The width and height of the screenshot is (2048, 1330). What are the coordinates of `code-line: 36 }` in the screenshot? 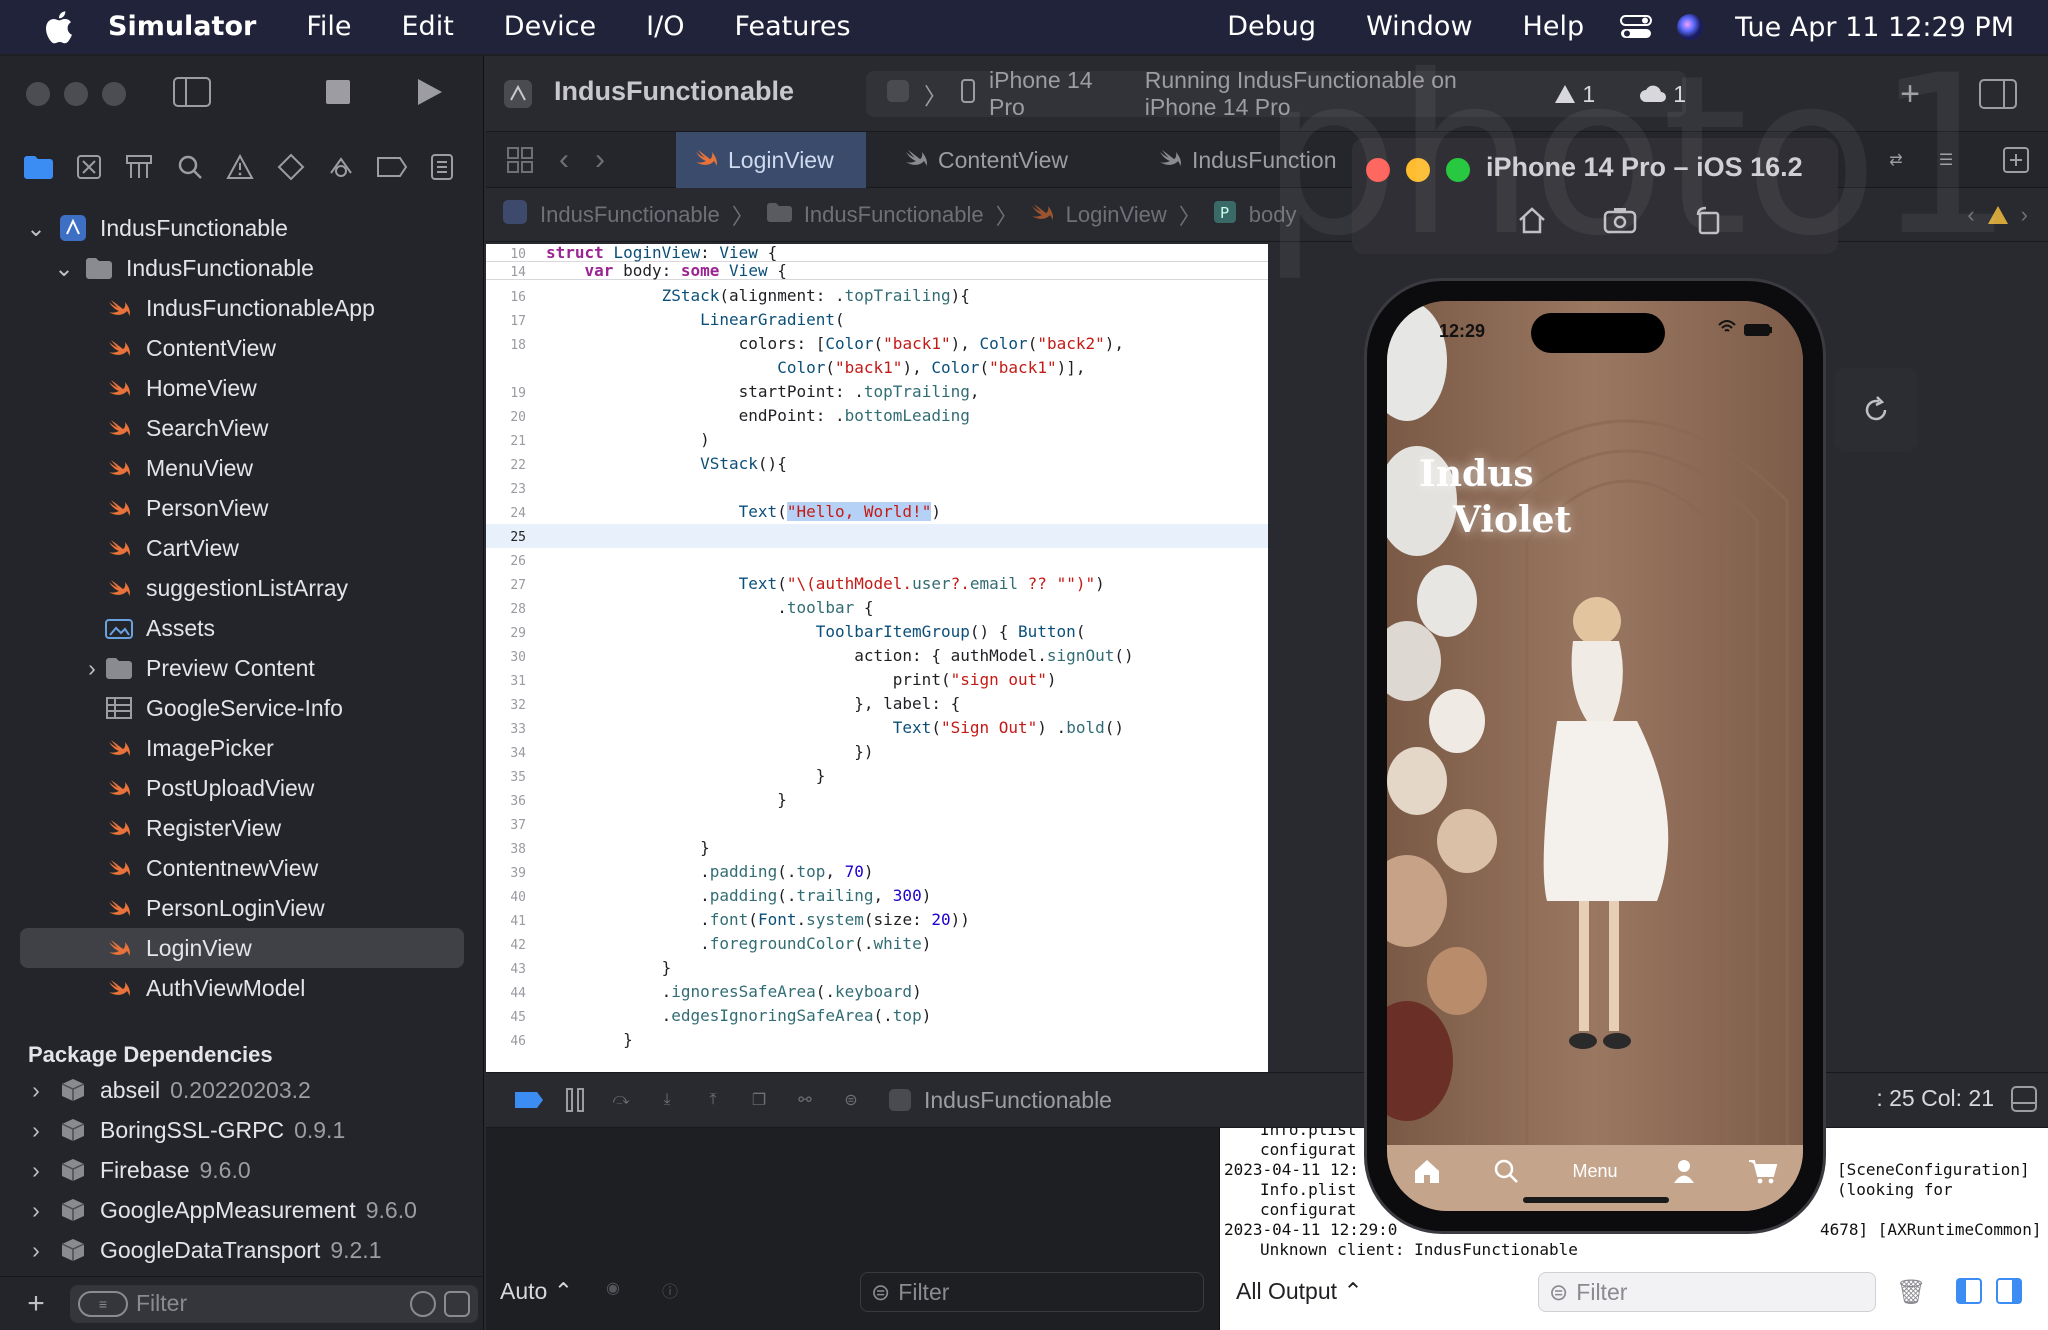 It's located at (877, 800).